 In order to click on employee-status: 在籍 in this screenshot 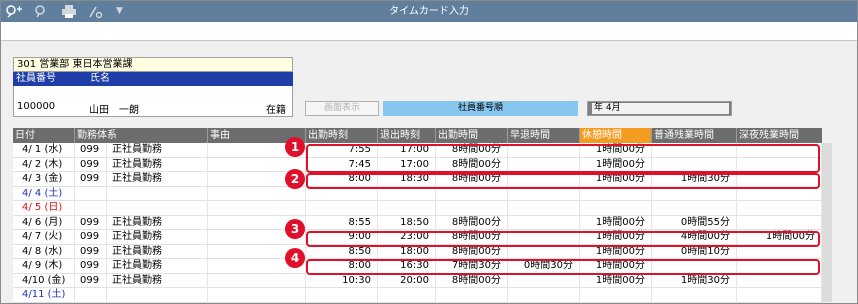, I will do `click(276, 110)`.